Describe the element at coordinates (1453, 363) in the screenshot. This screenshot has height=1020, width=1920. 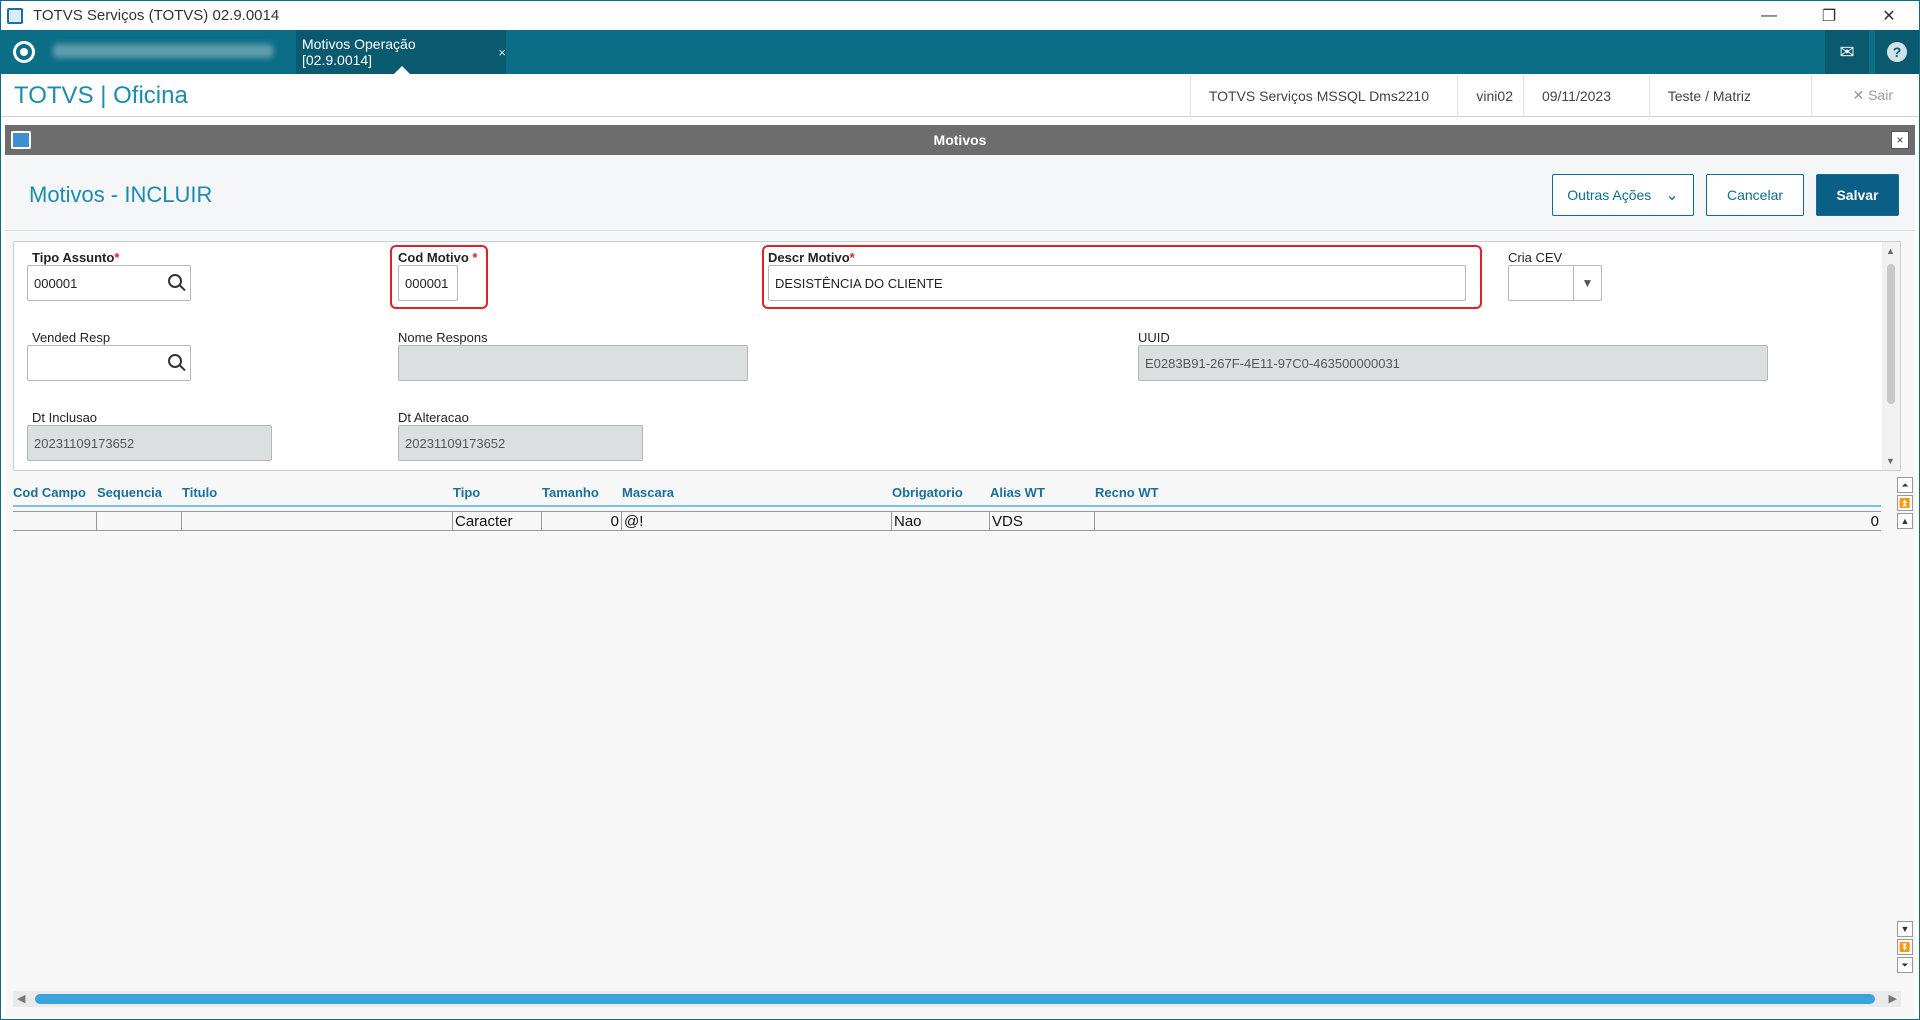
I see `uuid-input: E0283B91-267F-4E11-97C0-463500000031` at that location.